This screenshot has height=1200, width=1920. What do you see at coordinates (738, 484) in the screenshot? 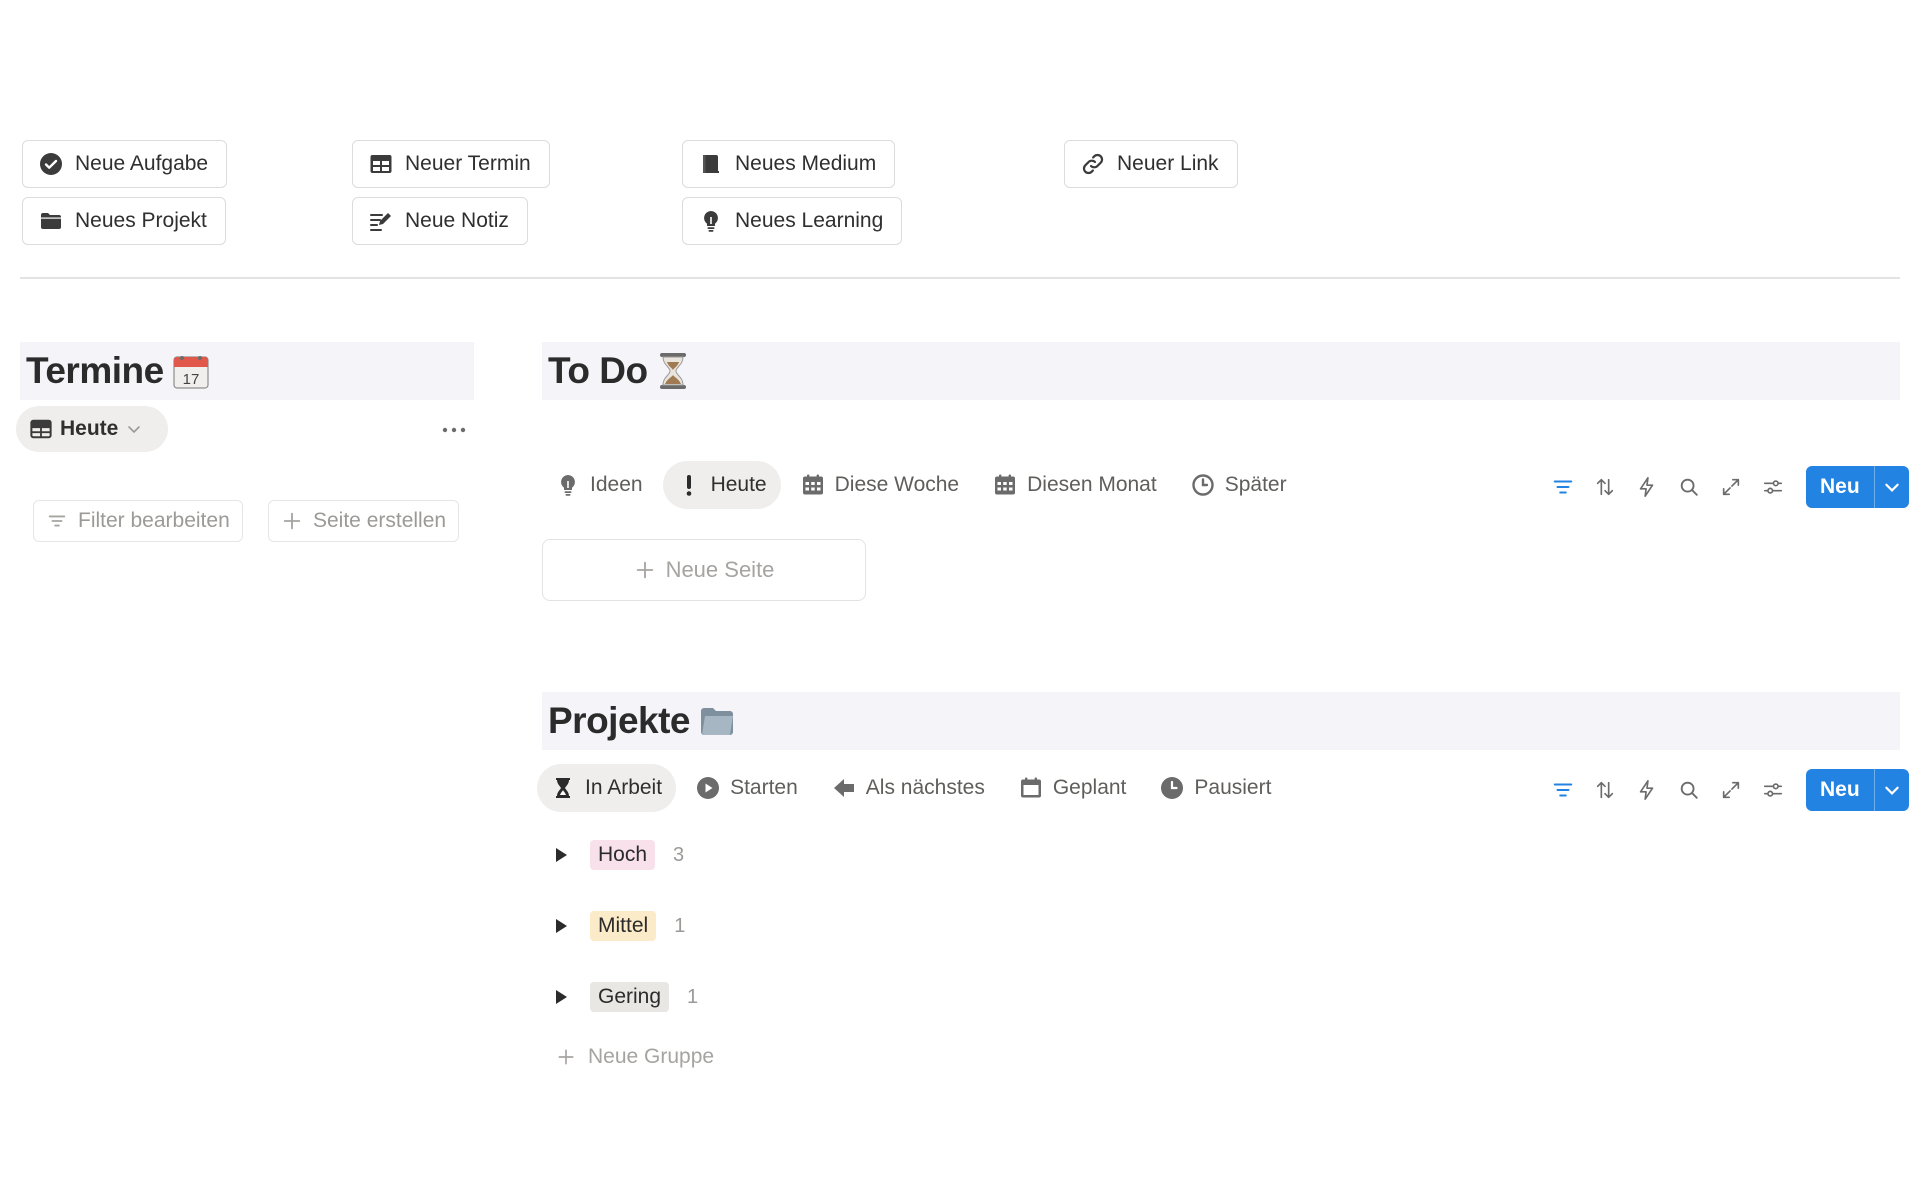
I see `tab-label: Heute` at bounding box center [738, 484].